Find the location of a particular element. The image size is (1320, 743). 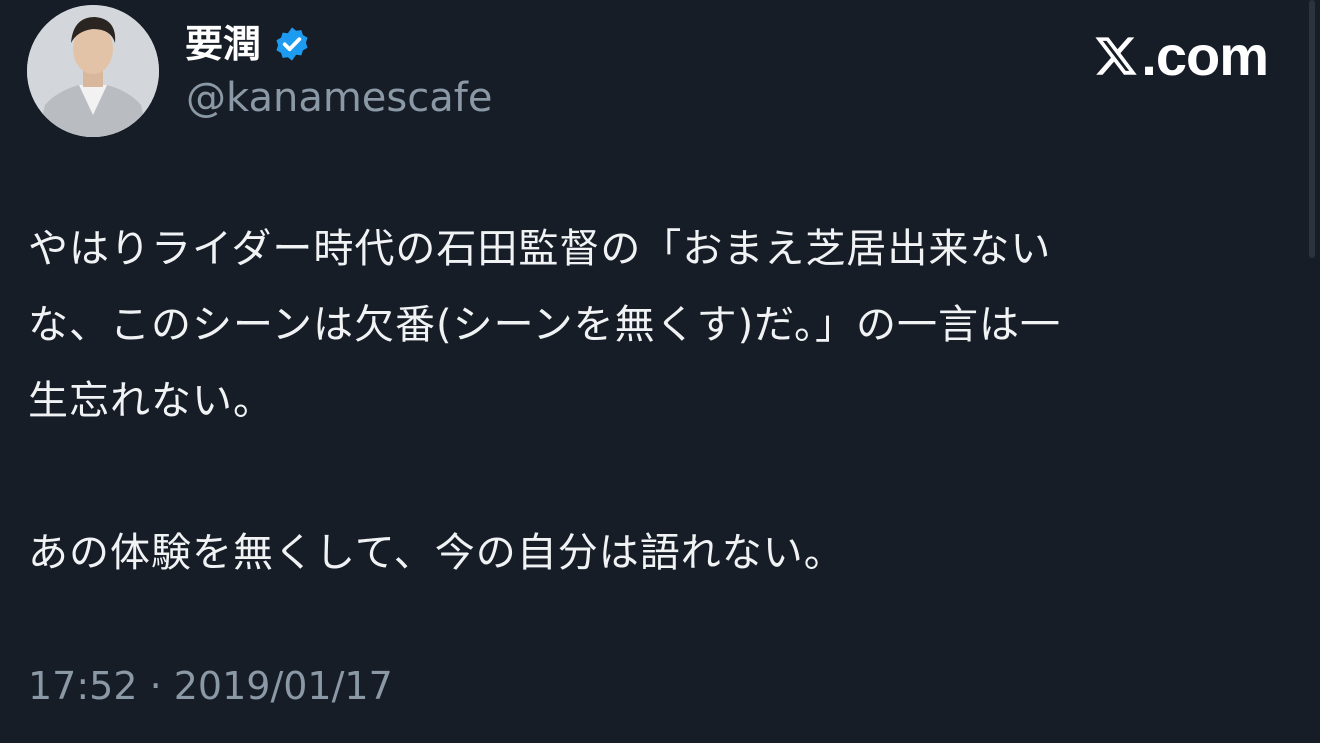

tweet-timestamp: 17:52 · 2019/01/17 is located at coordinates (210, 686).